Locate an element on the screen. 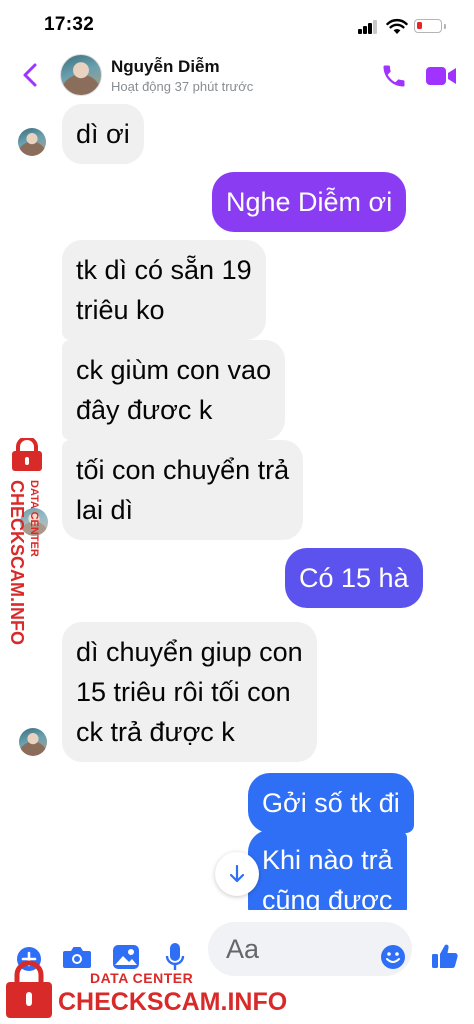  contact-name: Nguyễn Diễm is located at coordinates (165, 67).